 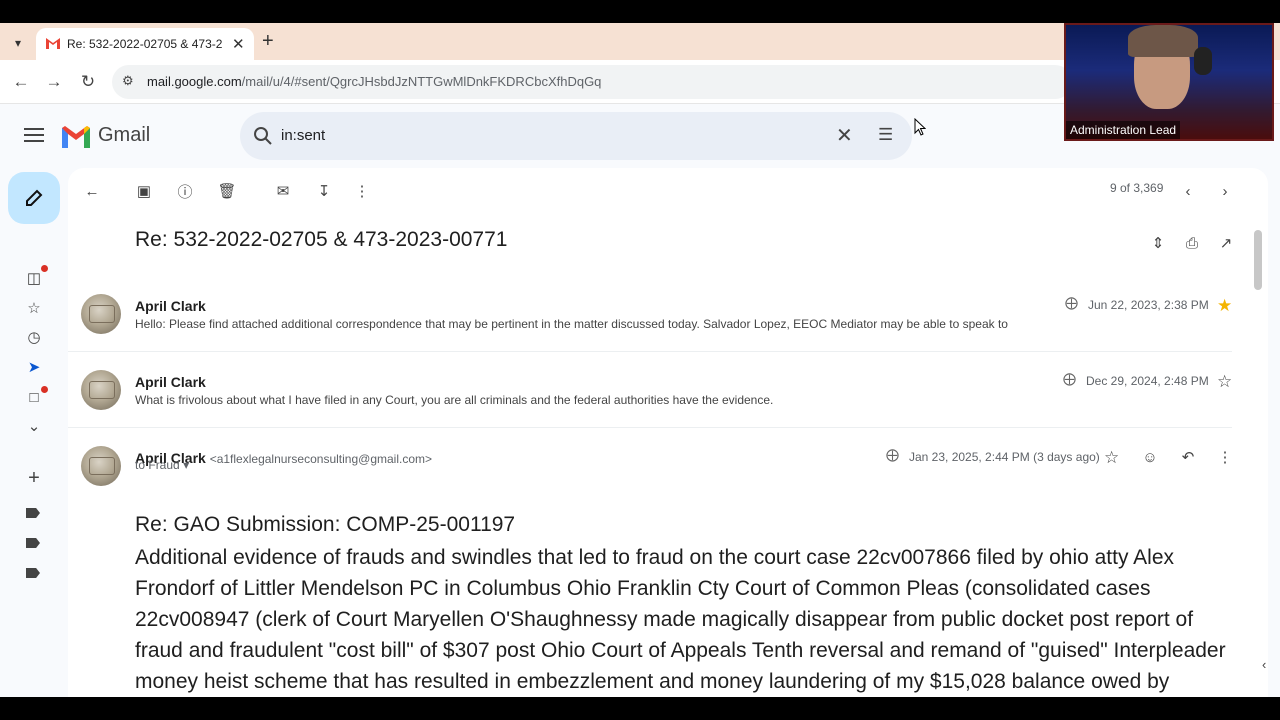 I want to click on more-options-icon: ⋮, so click(x=362, y=191).